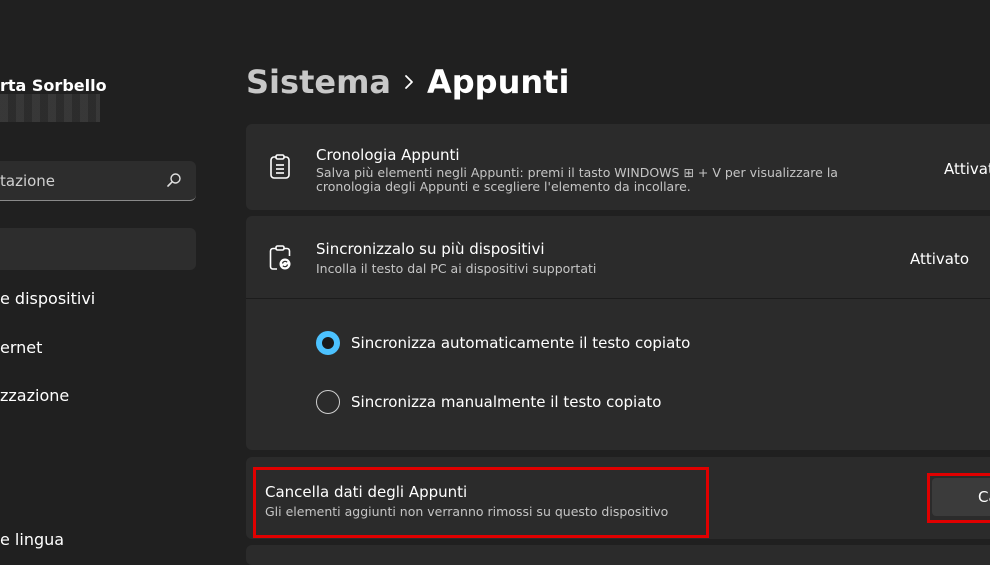 The width and height of the screenshot is (990, 565). What do you see at coordinates (318, 82) in the screenshot?
I see `breadcrumb-parent: Sistema` at bounding box center [318, 82].